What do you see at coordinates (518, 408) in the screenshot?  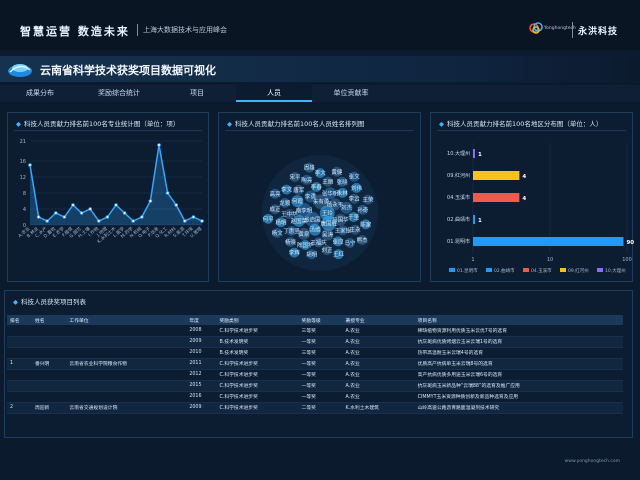 I see `table-cell: 山岭高速公路沥青路面温凝剂技术研究` at bounding box center [518, 408].